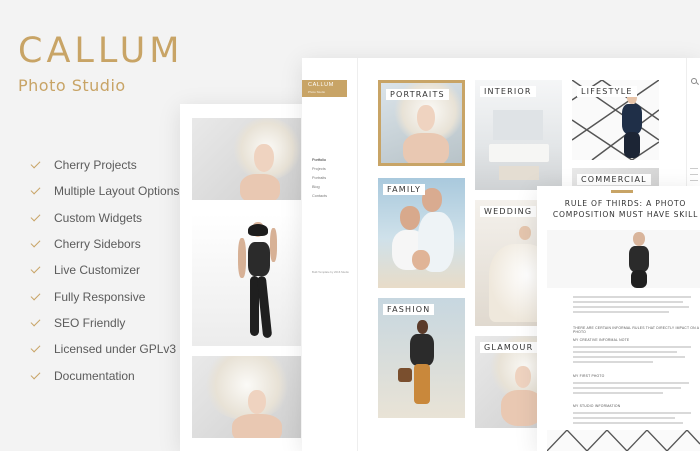 Image resolution: width=700 pixels, height=451 pixels. Describe the element at coordinates (90, 322) in the screenshot. I see `feature-label: SEO Friendly` at that location.